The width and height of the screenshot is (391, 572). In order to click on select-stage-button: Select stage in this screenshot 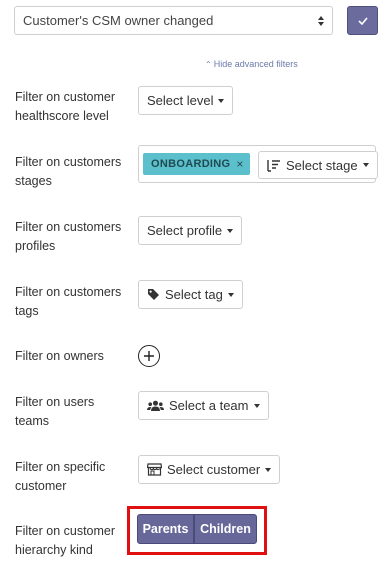, I will do `click(318, 165)`.